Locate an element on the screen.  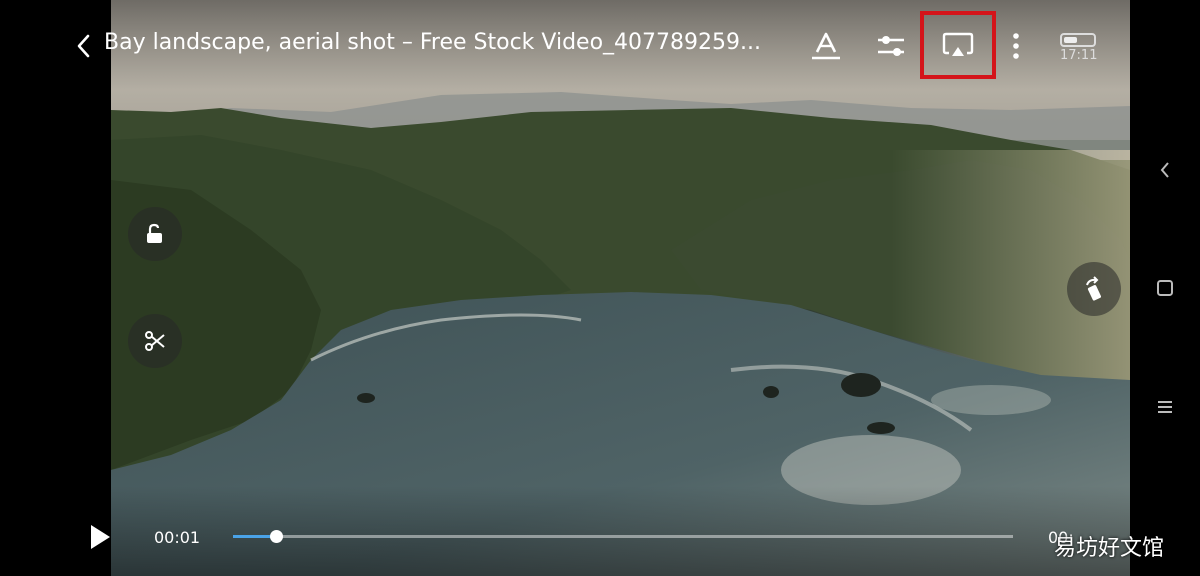
scissors-icon is located at coordinates (155, 341).